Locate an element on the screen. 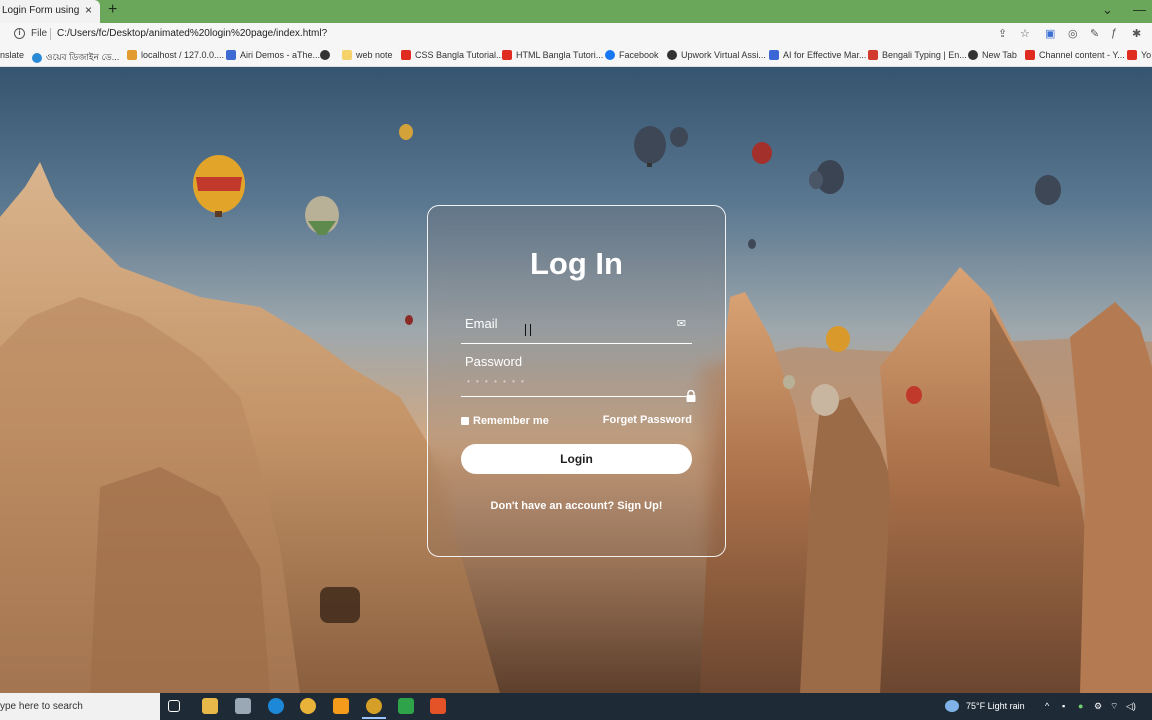 The height and width of the screenshot is (720, 1152). bookmark-item: New Tab is located at coordinates (992, 55).